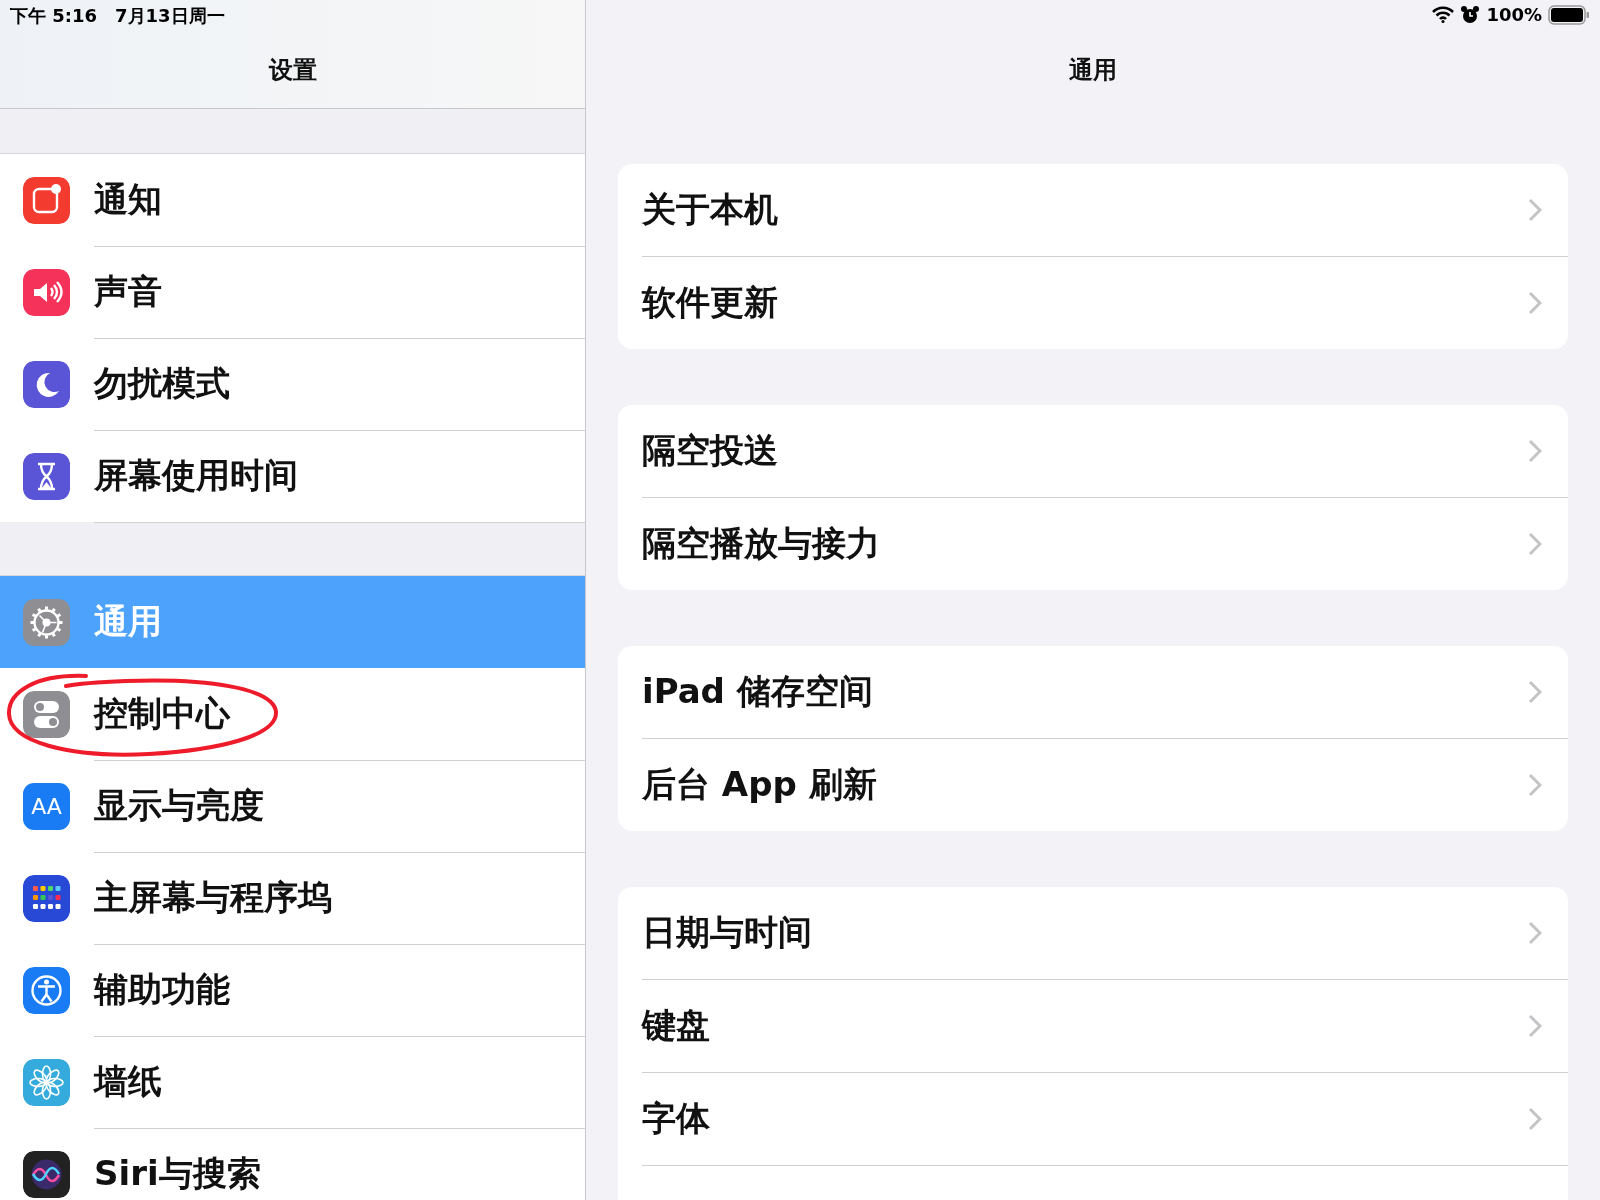 The image size is (1600, 1200). I want to click on row-label: 键盘, so click(676, 1025).